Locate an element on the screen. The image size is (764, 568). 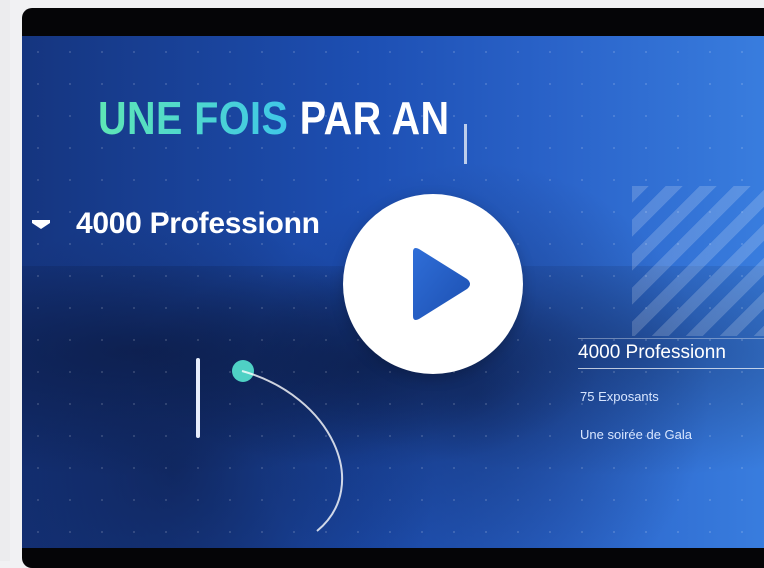
headline-rest: PAR AN is located at coordinates (374, 118).